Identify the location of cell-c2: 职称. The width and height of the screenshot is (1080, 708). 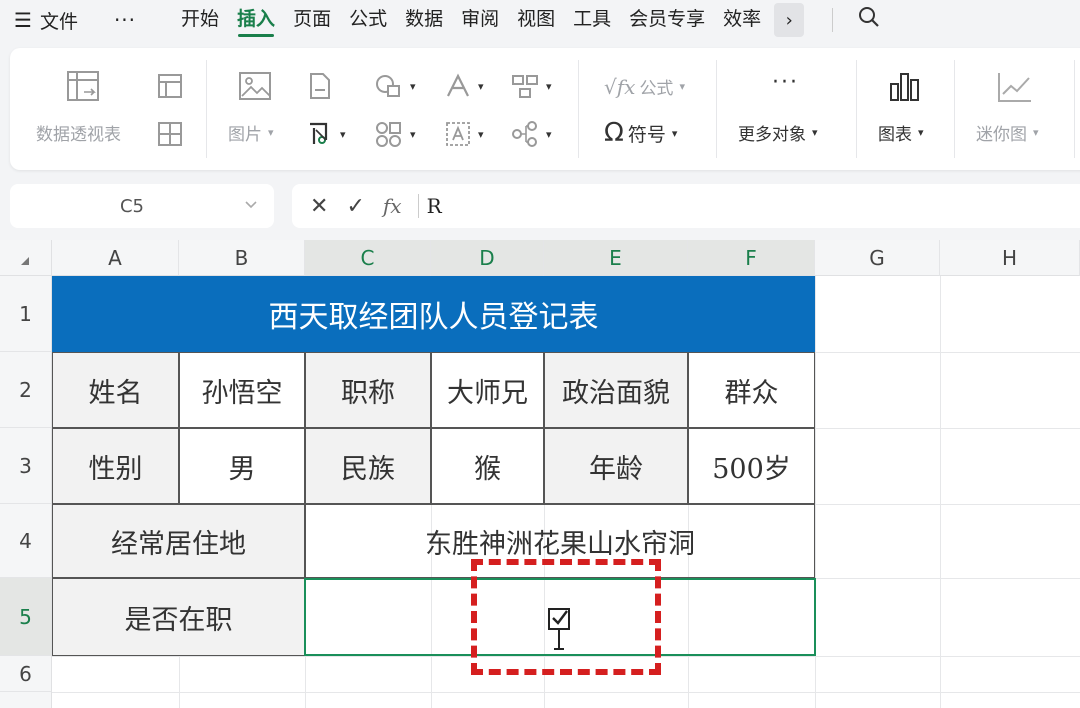
(368, 390).